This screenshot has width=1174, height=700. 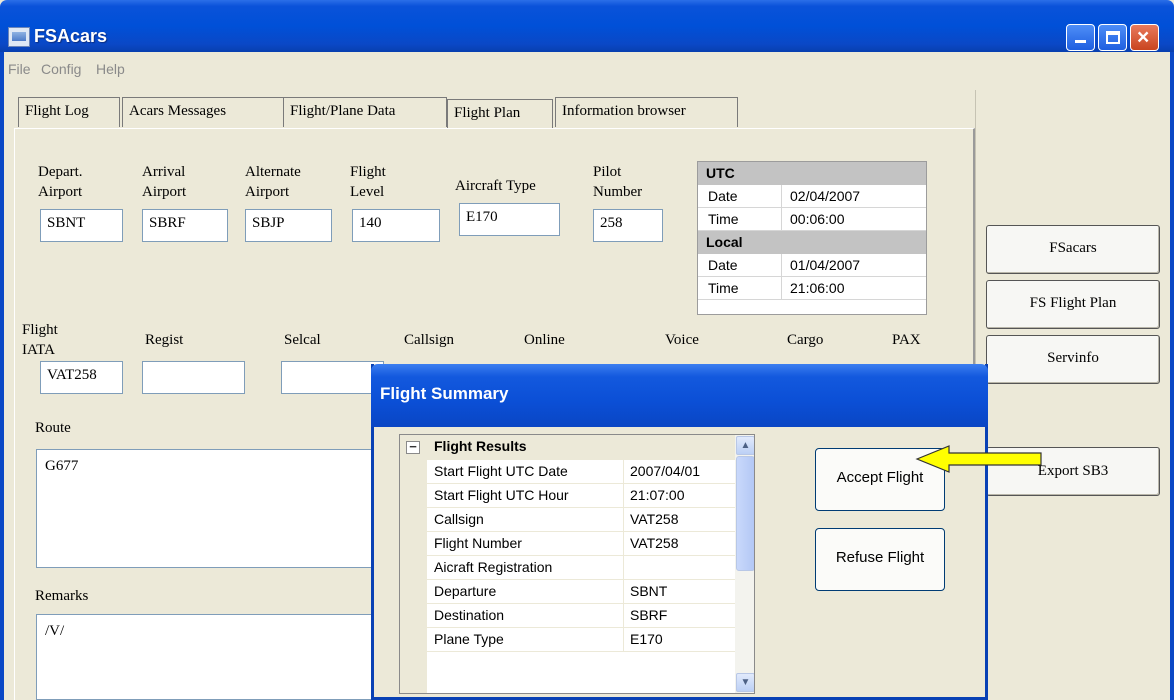 I want to click on utc-time-row: Time 00:06:00, so click(x=812, y=219).